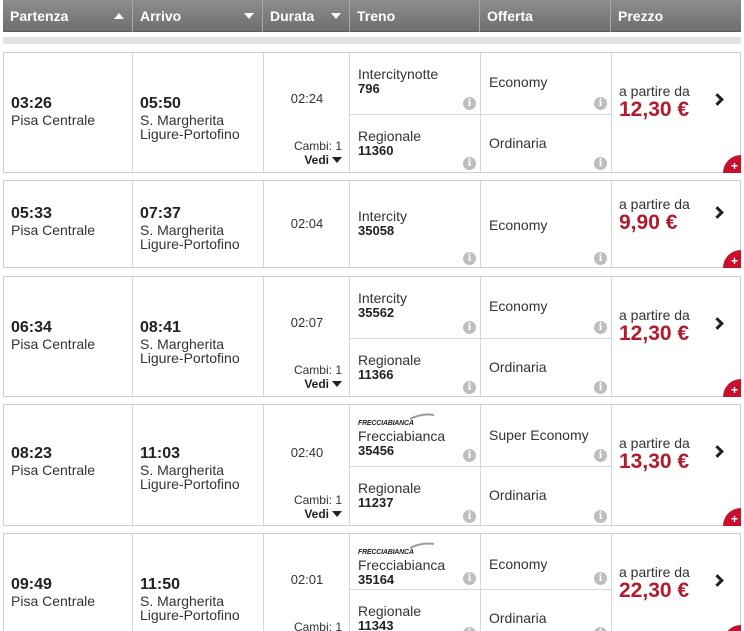  What do you see at coordinates (198, 112) in the screenshot?
I see `arrival-cell: 05:50 S. Margherita Ligure-Portofino` at bounding box center [198, 112].